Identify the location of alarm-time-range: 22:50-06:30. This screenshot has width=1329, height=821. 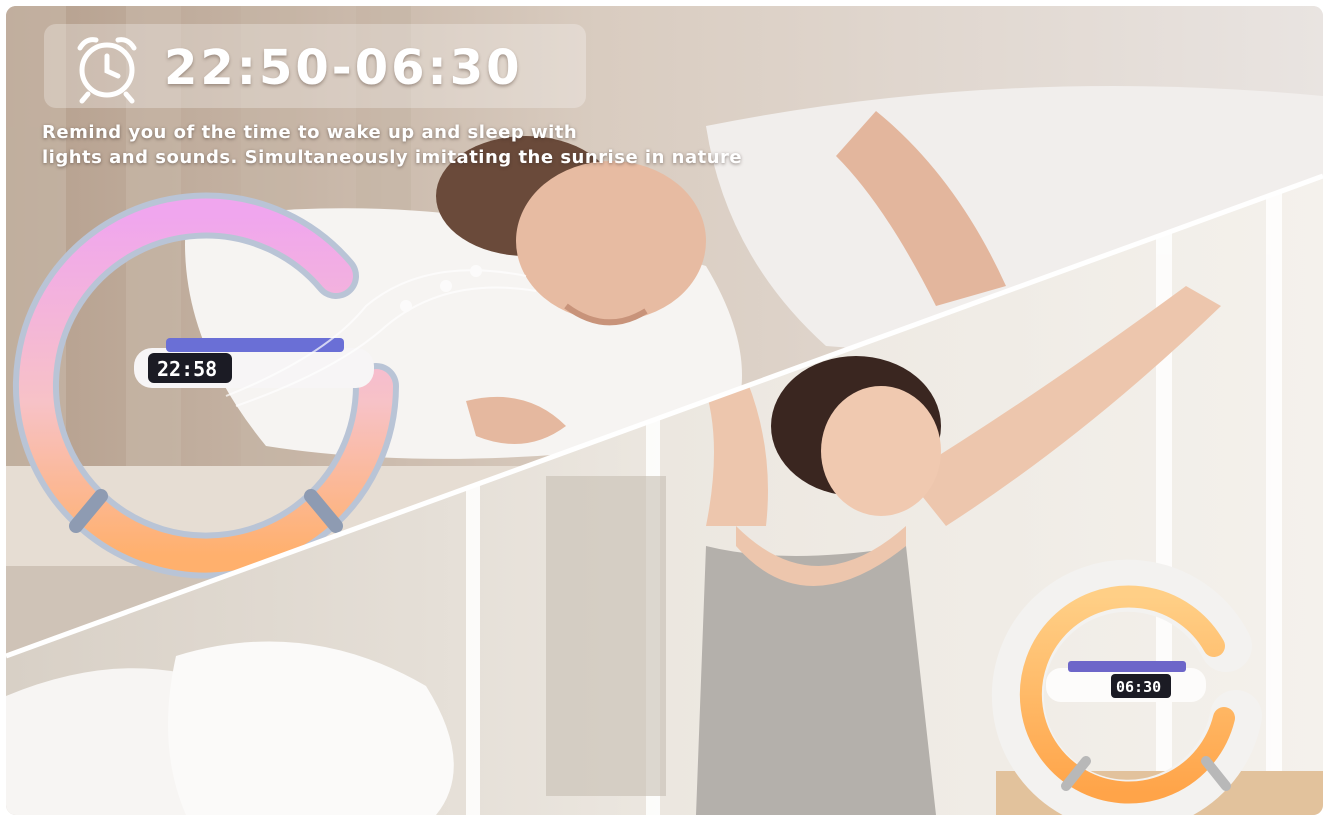
(343, 68).